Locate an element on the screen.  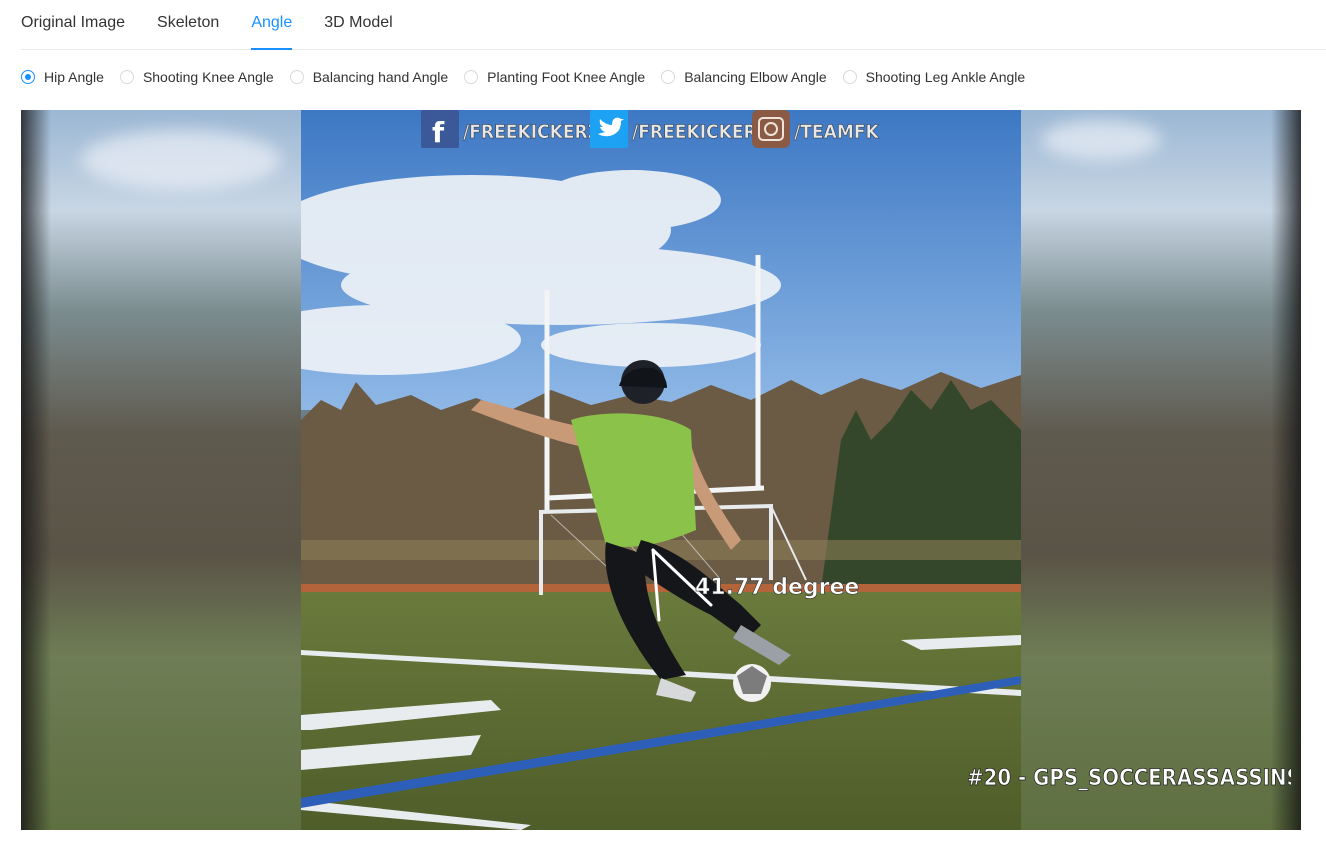
angle-reading: 41.77 degree is located at coordinates (777, 587).